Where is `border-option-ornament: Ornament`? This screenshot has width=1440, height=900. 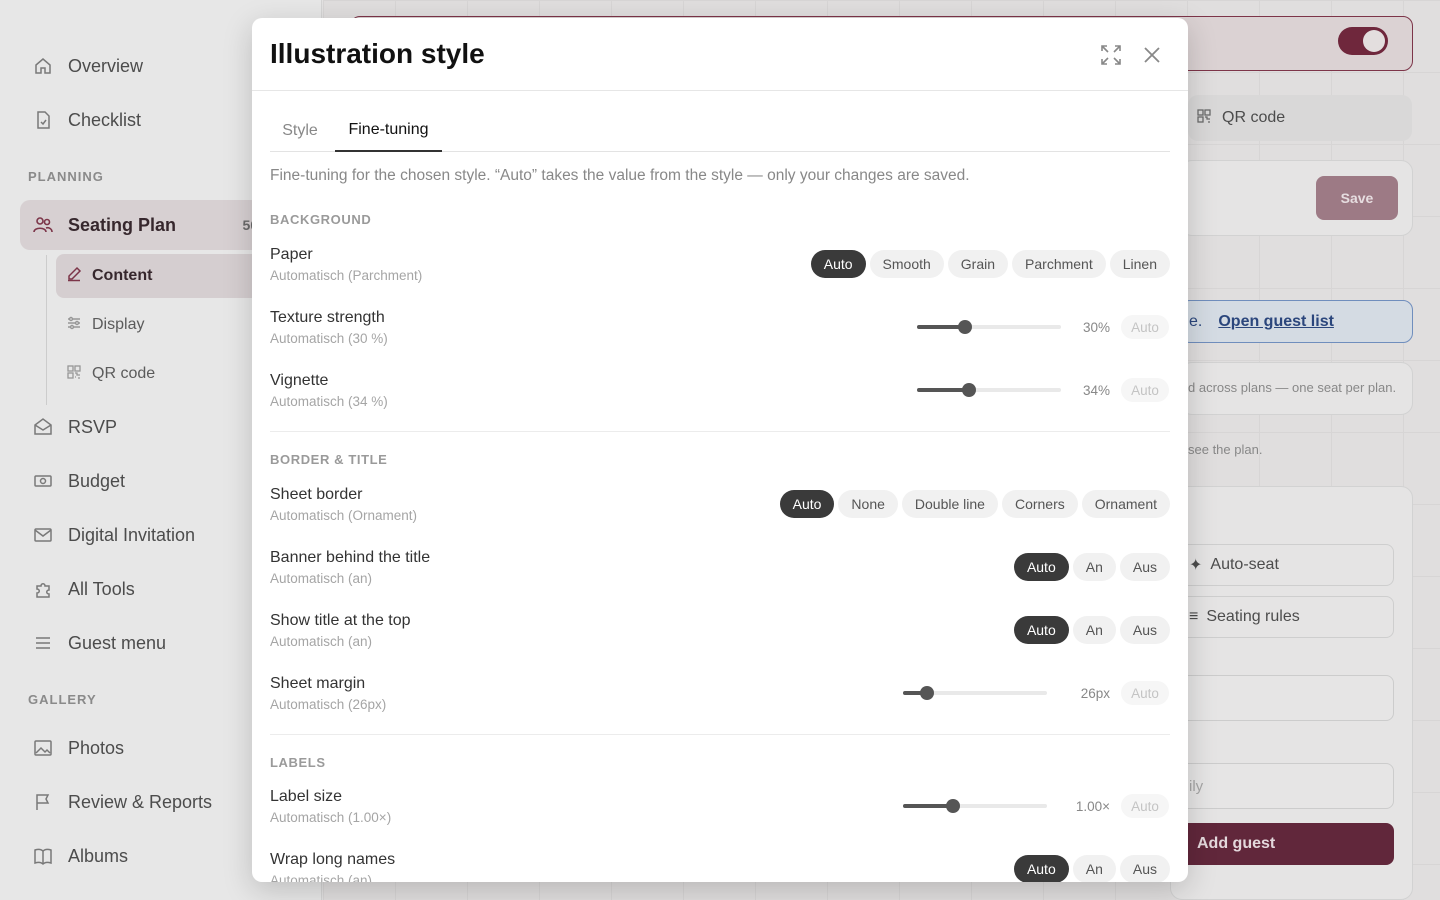 border-option-ornament: Ornament is located at coordinates (1125, 504).